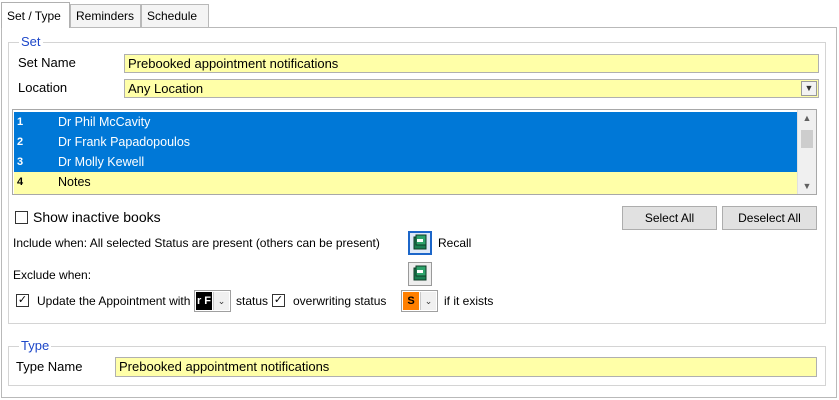  I want to click on overwriting-status-label: overwriting status, so click(340, 301).